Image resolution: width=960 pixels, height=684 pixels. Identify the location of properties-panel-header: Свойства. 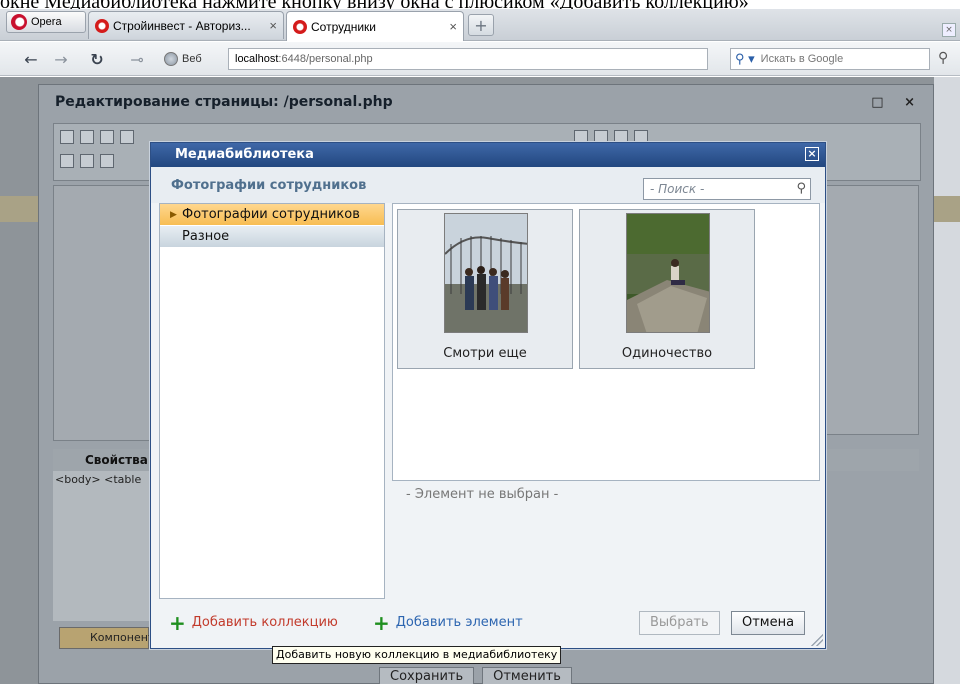
(108, 460).